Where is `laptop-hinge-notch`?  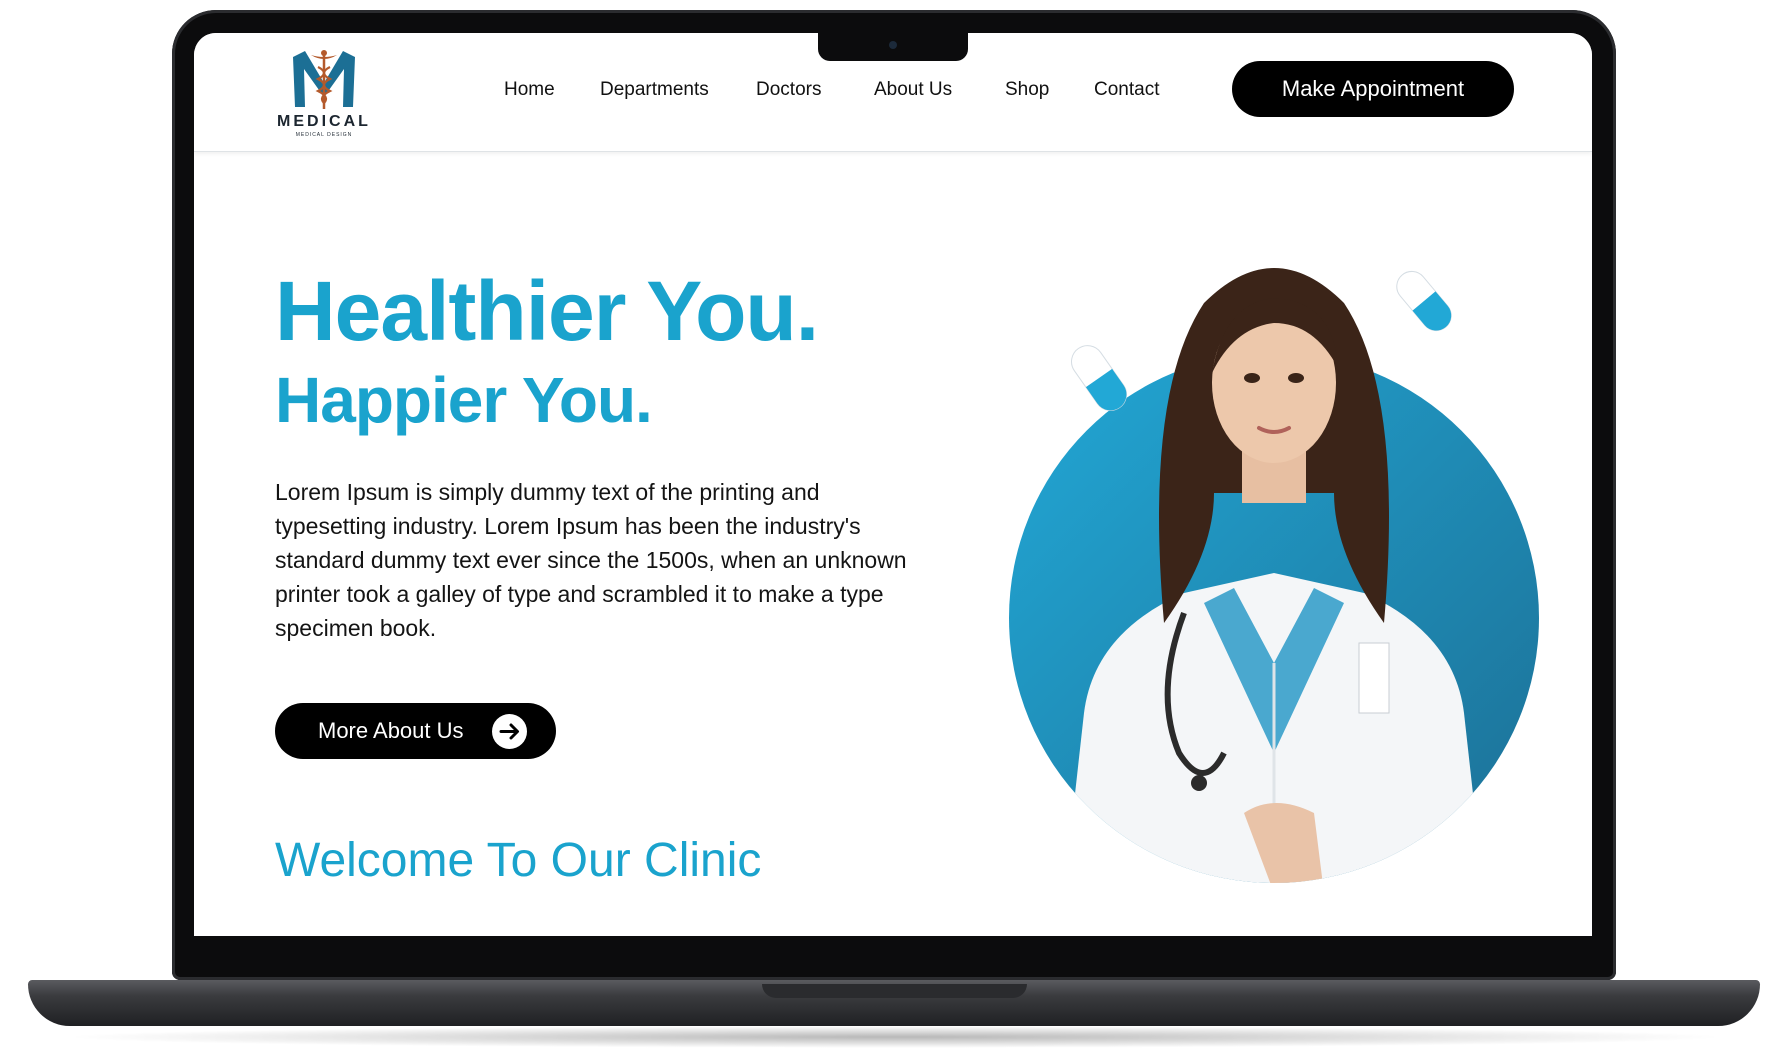 laptop-hinge-notch is located at coordinates (894, 991).